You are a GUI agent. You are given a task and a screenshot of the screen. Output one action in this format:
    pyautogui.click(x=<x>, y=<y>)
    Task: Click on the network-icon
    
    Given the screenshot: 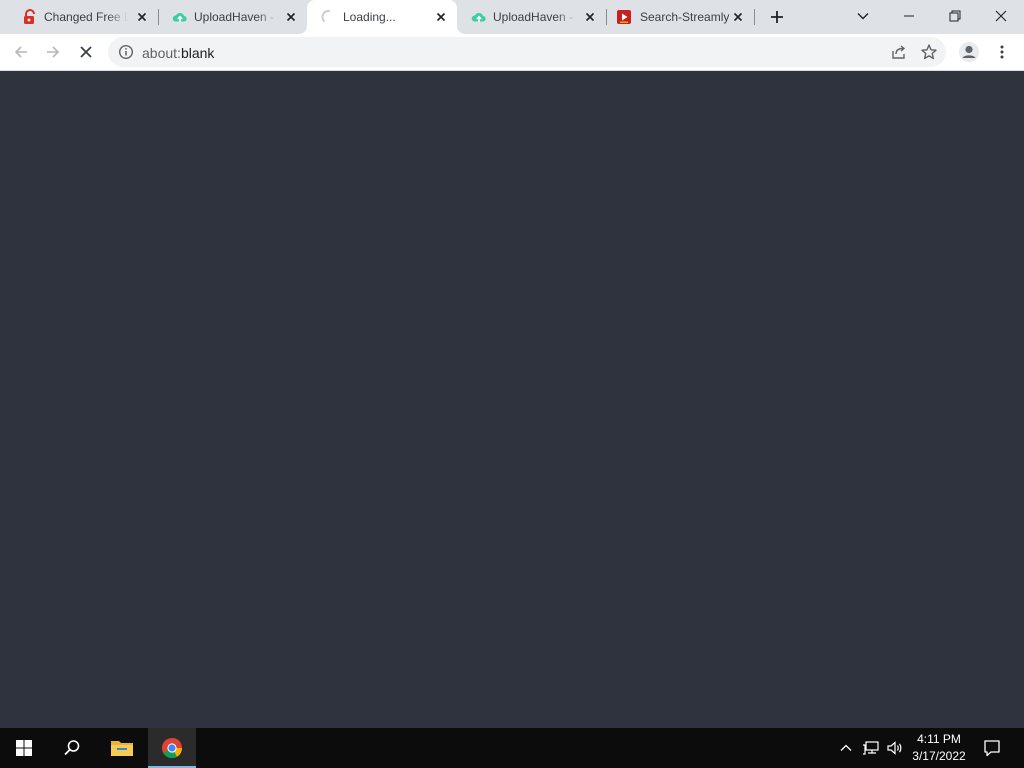 What is the action you would take?
    pyautogui.click(x=871, y=748)
    